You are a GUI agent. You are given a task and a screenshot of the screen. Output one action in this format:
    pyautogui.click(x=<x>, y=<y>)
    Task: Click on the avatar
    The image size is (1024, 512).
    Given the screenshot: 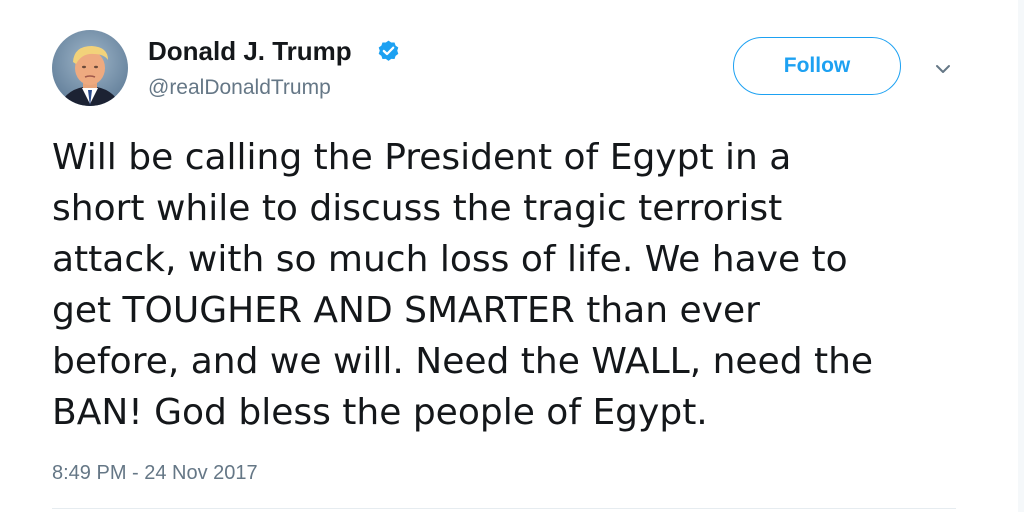 What is the action you would take?
    pyautogui.click(x=90, y=68)
    